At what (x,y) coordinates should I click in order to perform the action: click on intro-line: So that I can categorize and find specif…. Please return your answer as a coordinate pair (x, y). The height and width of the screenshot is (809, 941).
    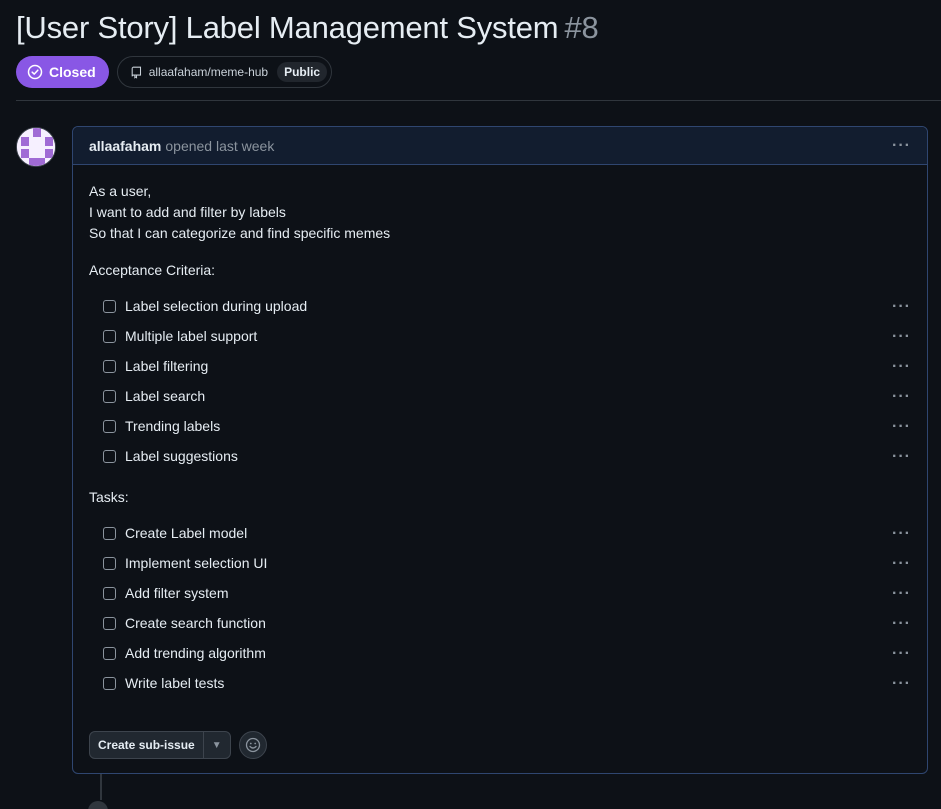
    Looking at the image, I should click on (240, 233).